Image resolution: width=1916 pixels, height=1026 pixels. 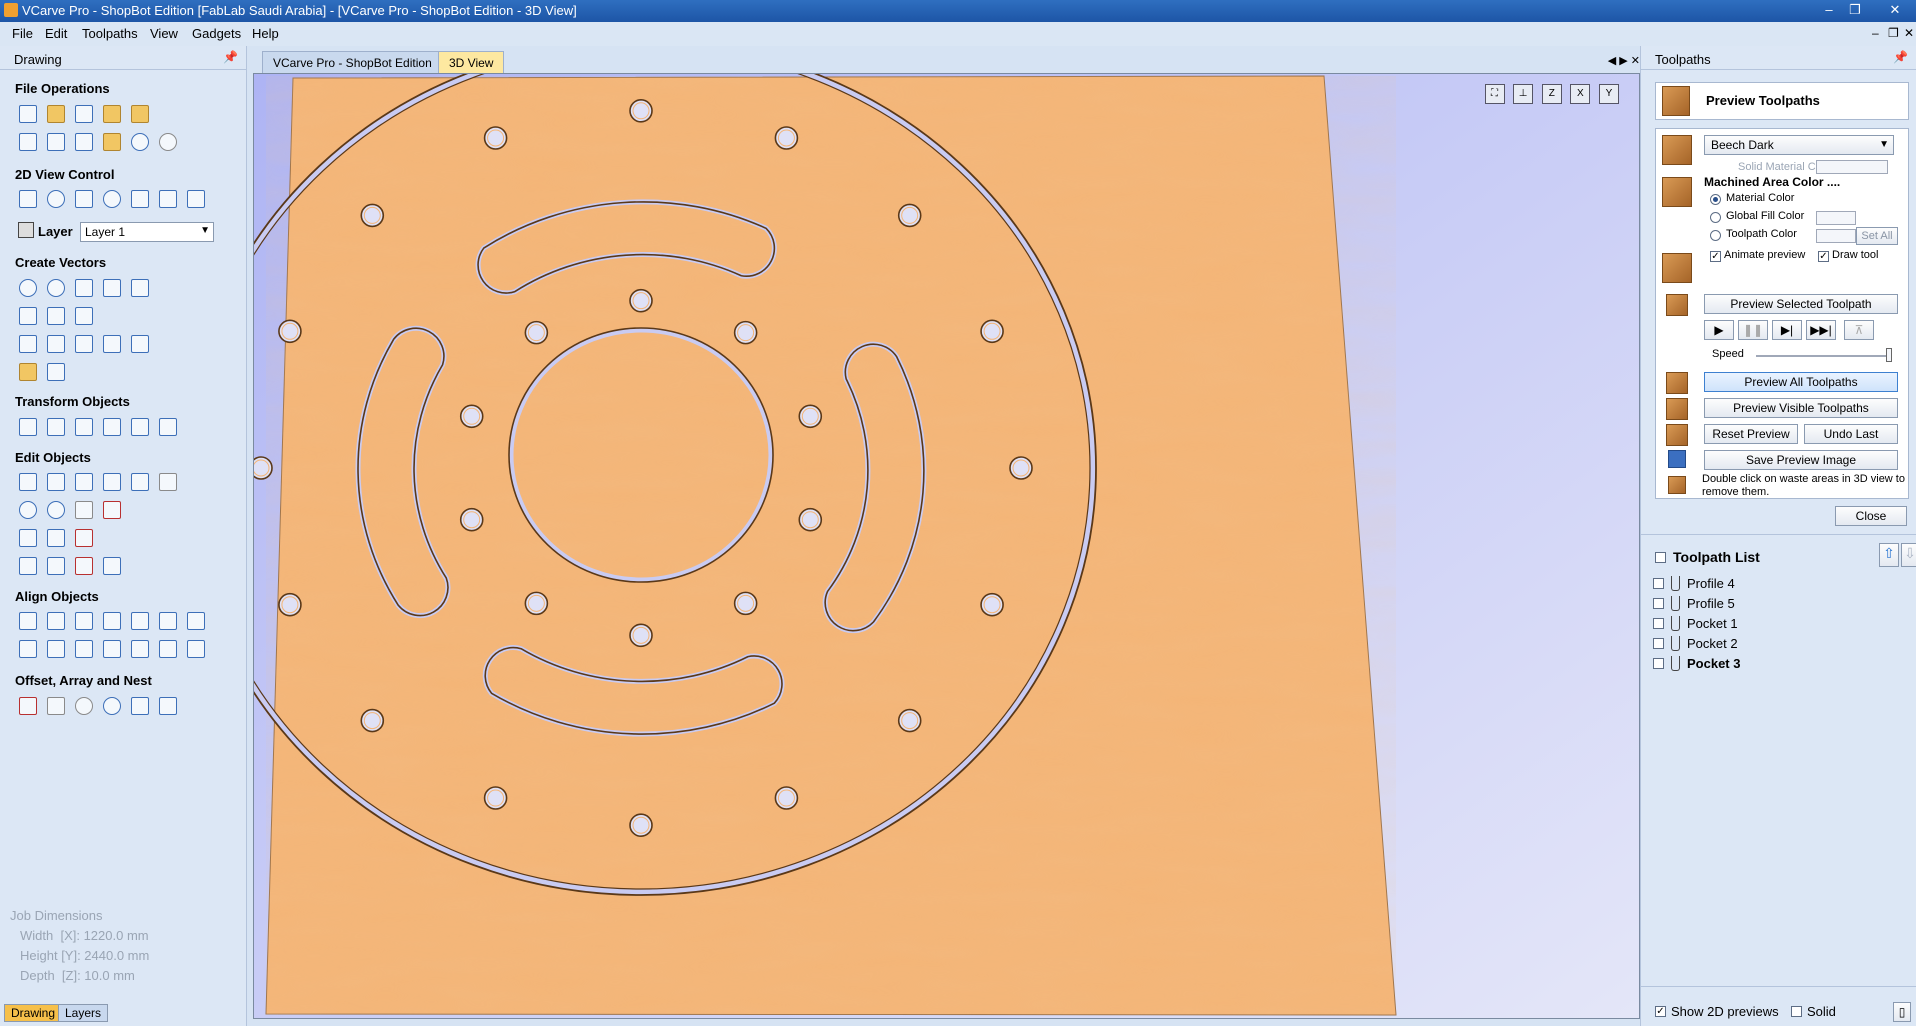 I want to click on nest-parts-icon, so click(x=167, y=705).